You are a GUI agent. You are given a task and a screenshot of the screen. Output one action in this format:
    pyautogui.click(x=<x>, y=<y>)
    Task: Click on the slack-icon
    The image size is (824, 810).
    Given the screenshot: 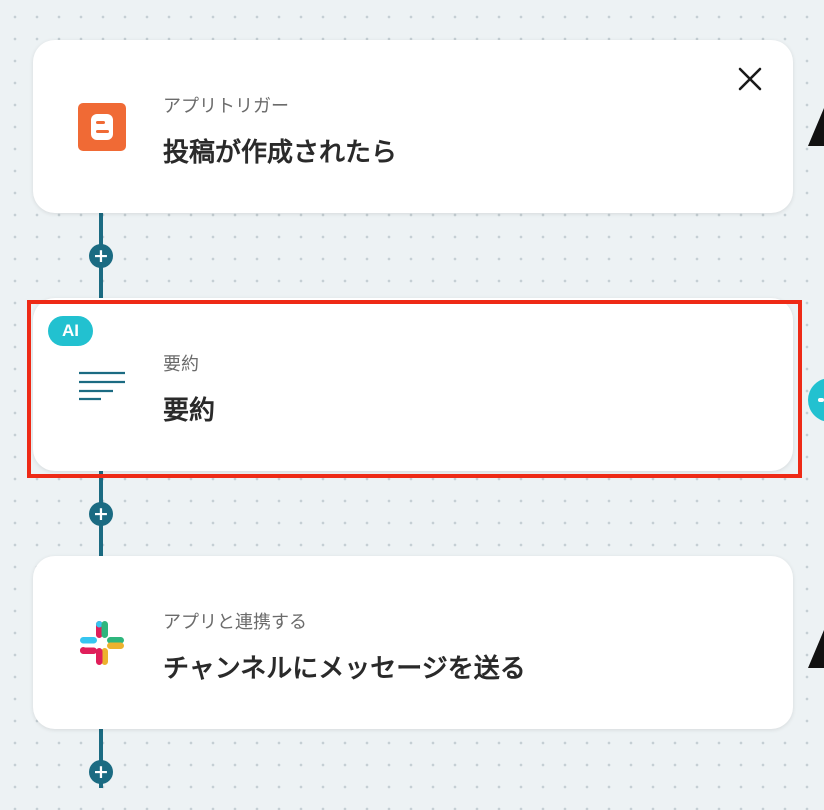 What is the action you would take?
    pyautogui.click(x=102, y=643)
    